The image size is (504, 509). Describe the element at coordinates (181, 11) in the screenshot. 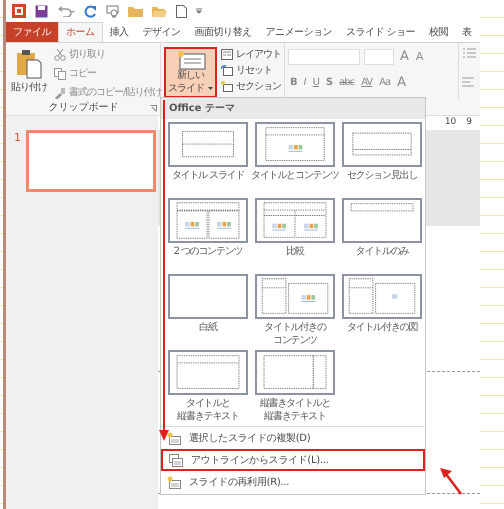

I see `document-icon` at that location.